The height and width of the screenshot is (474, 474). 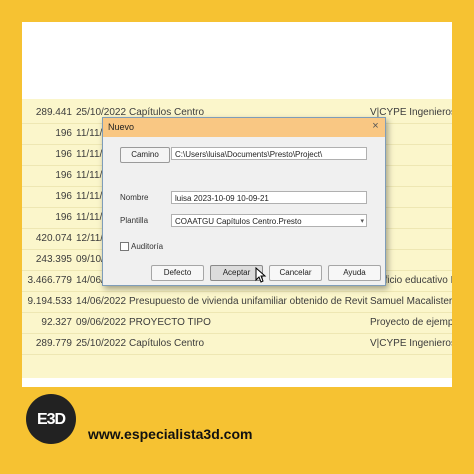 I want to click on plantilla-value: COAATGU Capítulos Centro.Presto, so click(x=238, y=221).